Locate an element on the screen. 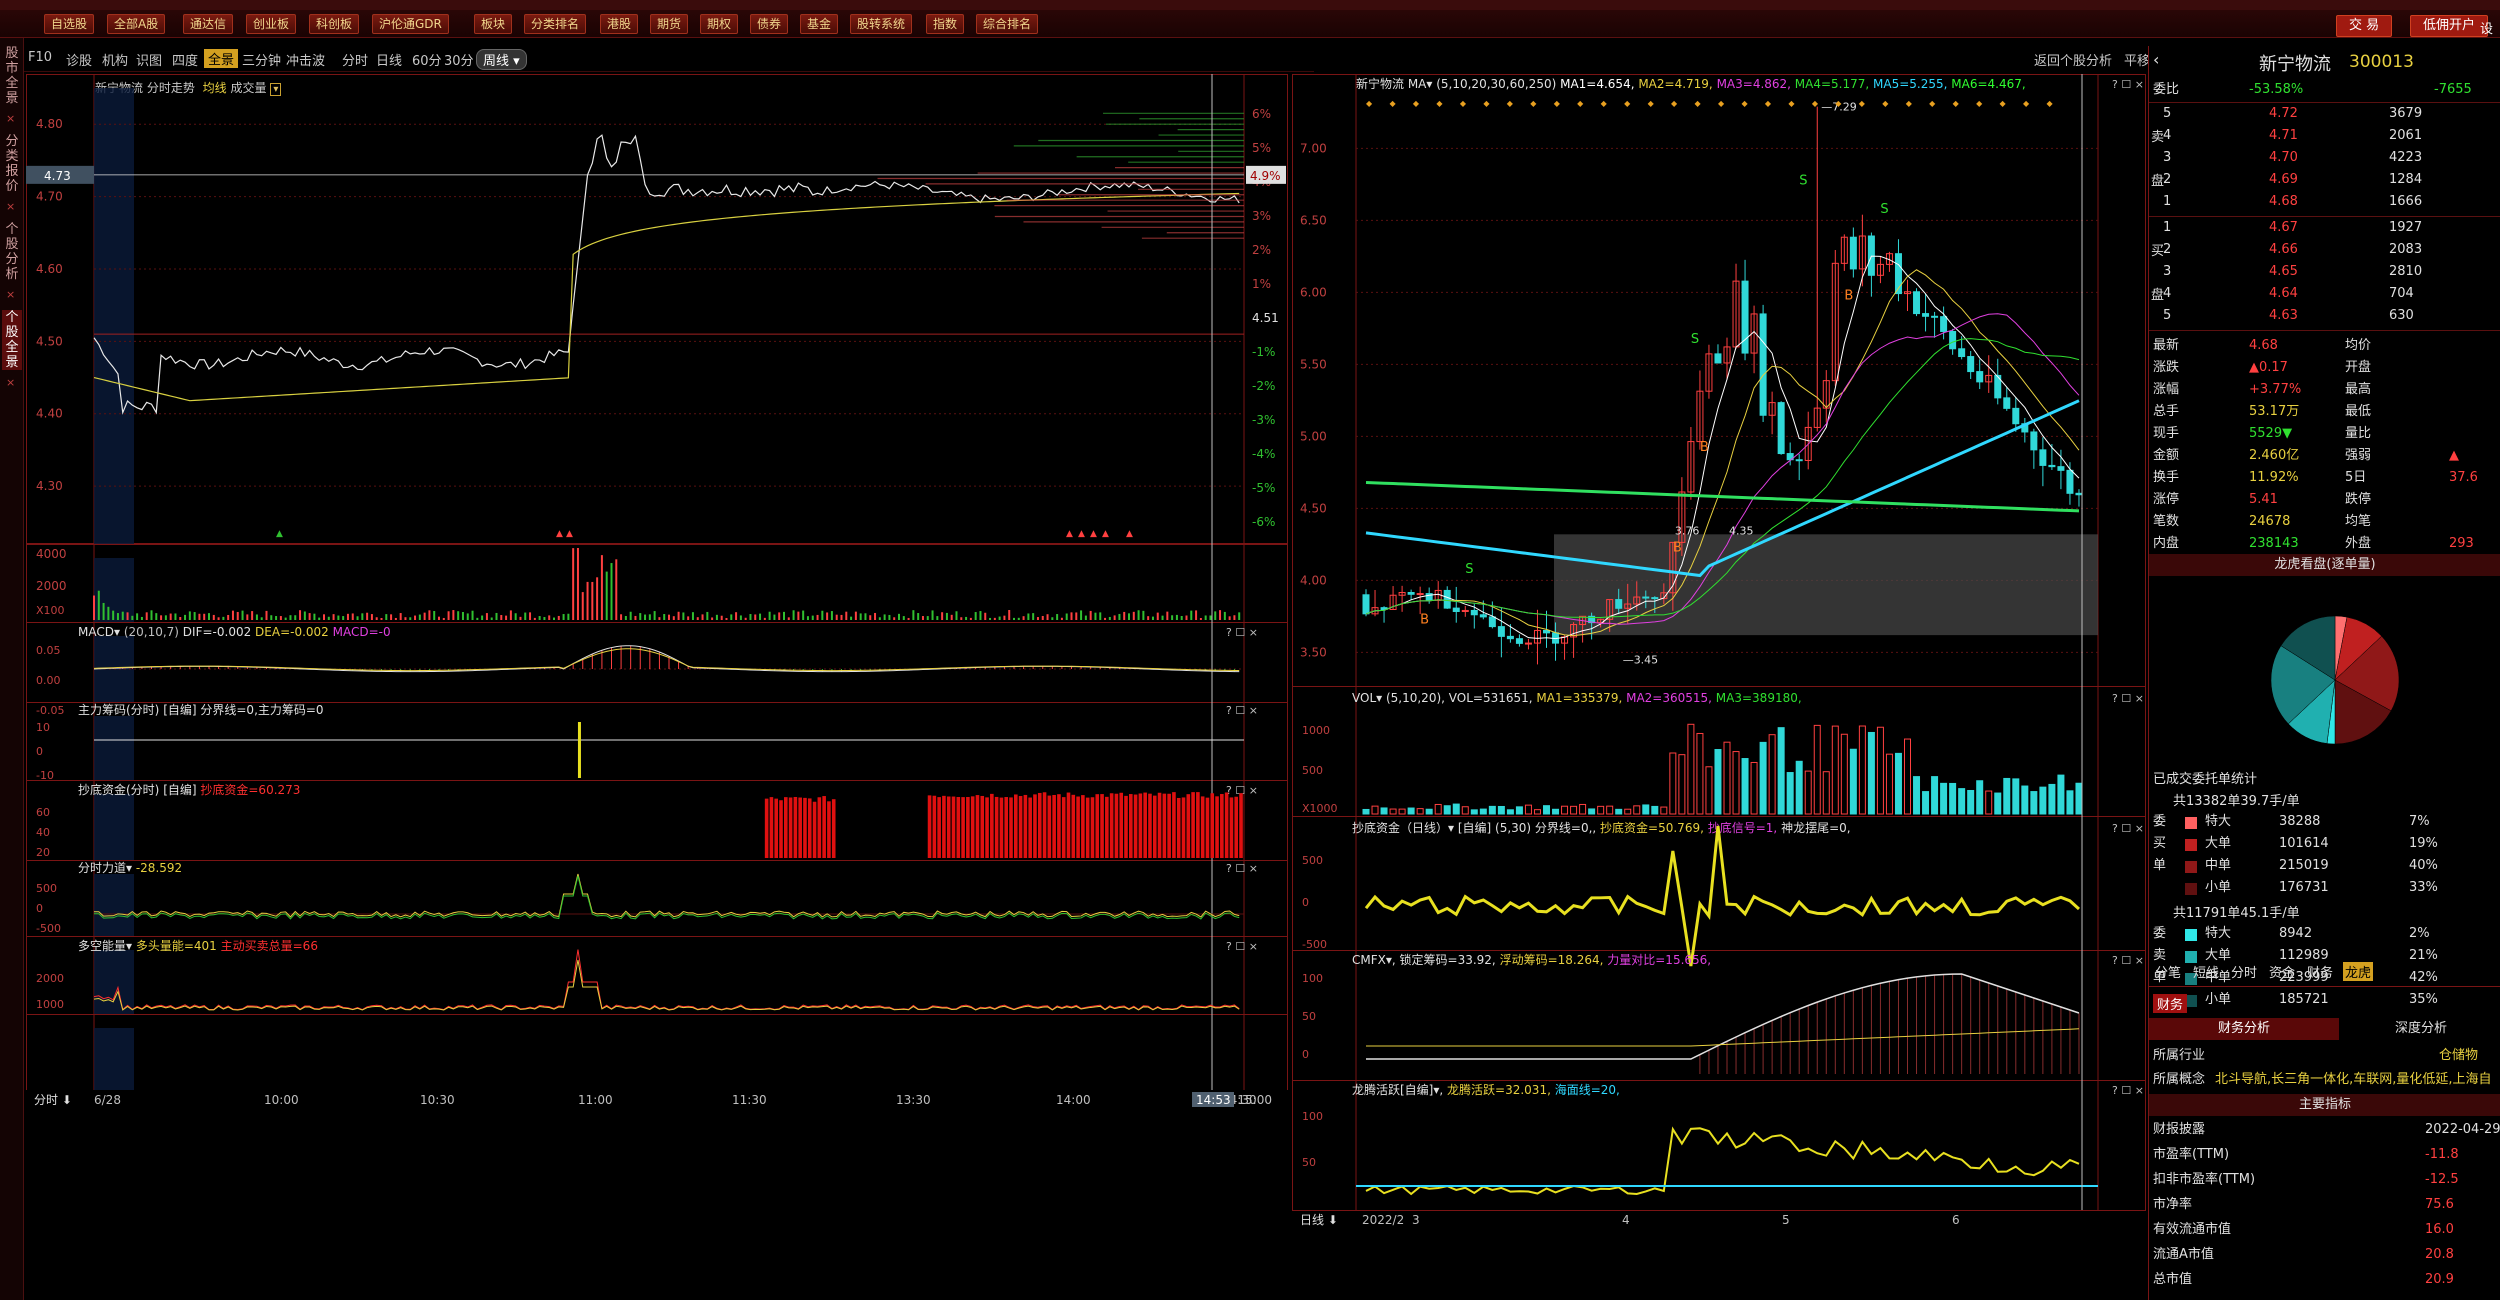  left-tab-1: 分类报价 is located at coordinates (12, 164).